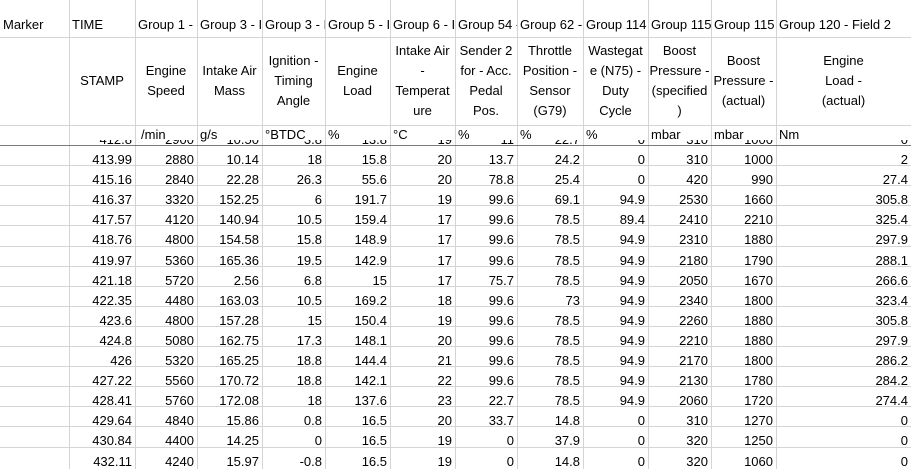  What do you see at coordinates (615, 81) in the screenshot?
I see `field-header-cell: Wastegat e (N75) - Duty Cycle` at bounding box center [615, 81].